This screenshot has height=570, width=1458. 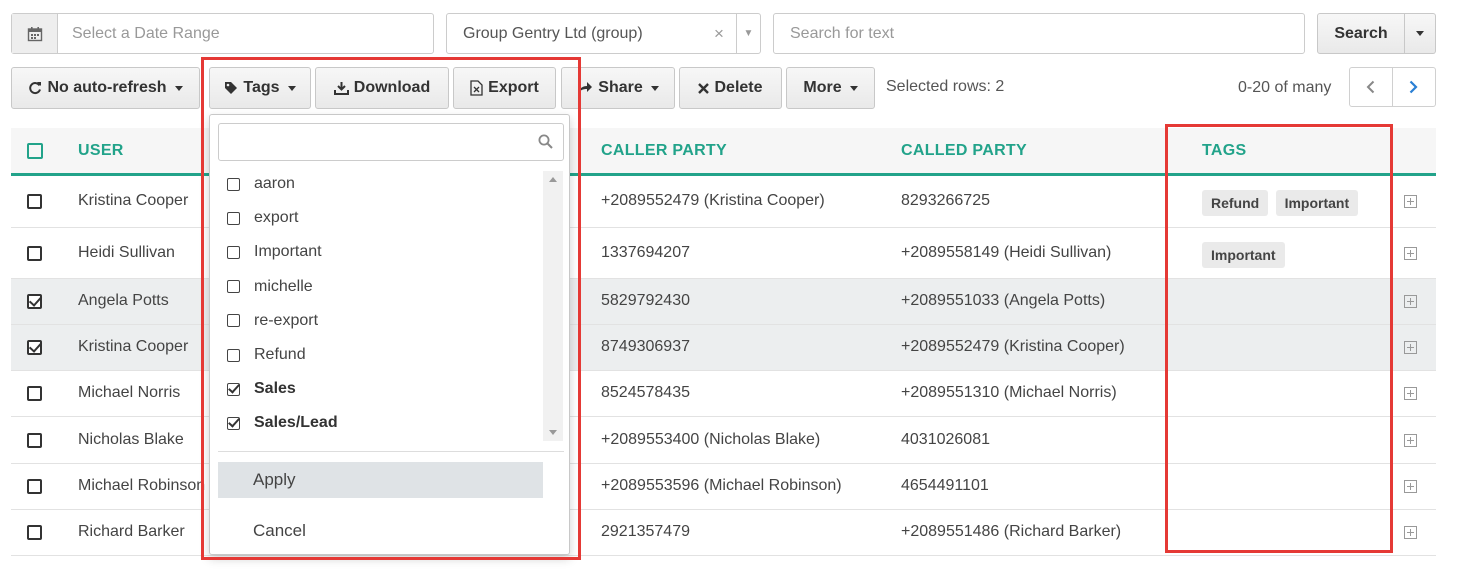 I want to click on tag-badge: Refund, so click(x=1235, y=203).